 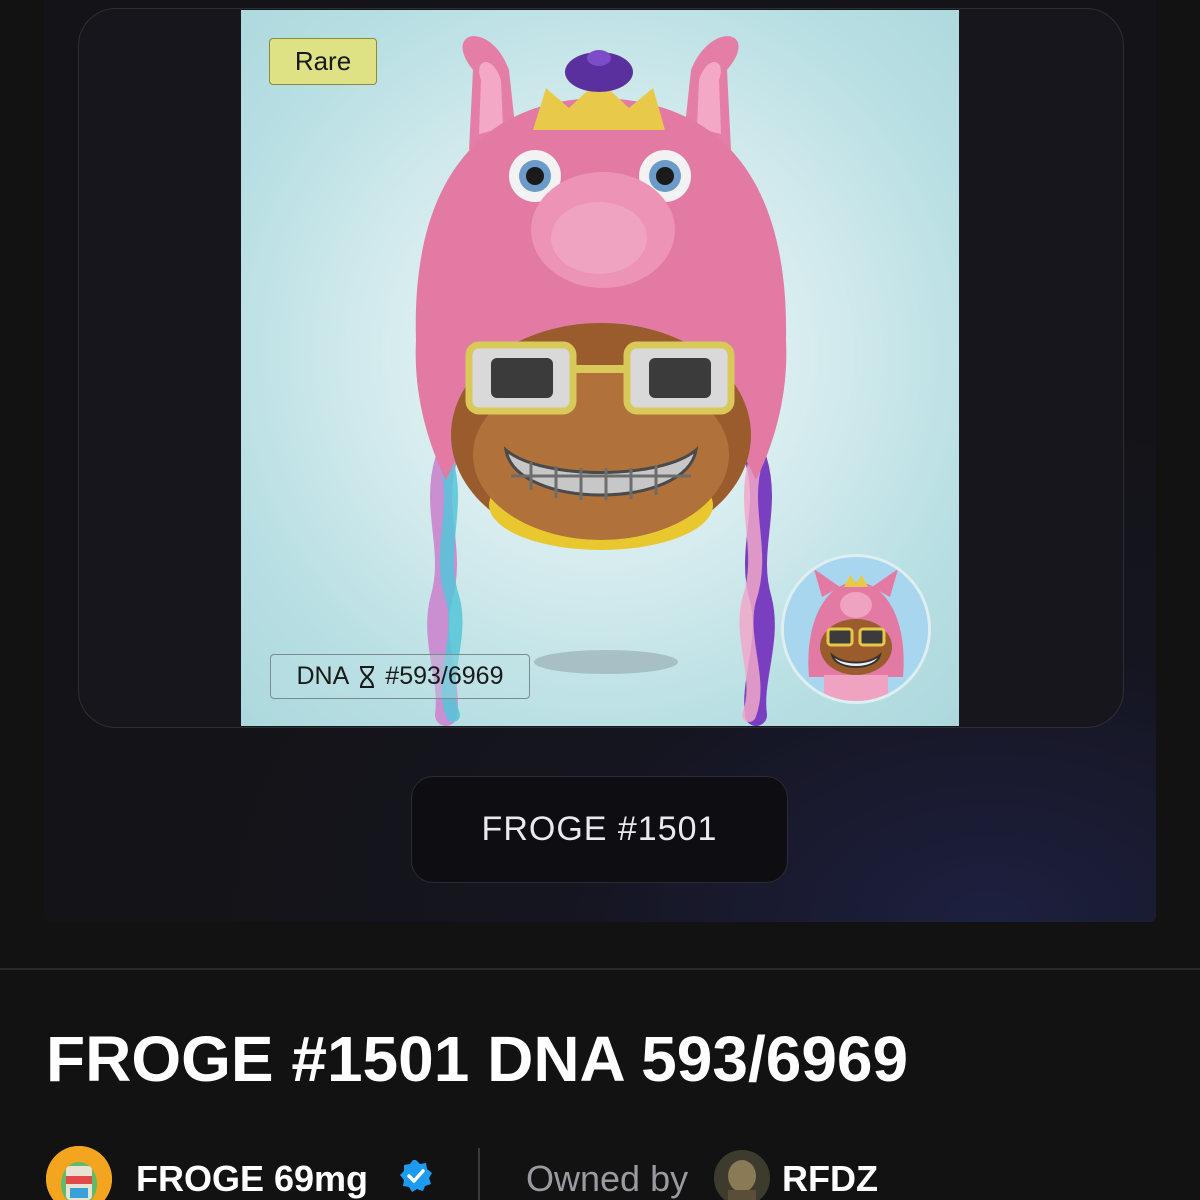 I want to click on verified-check-icon, so click(x=416, y=1176).